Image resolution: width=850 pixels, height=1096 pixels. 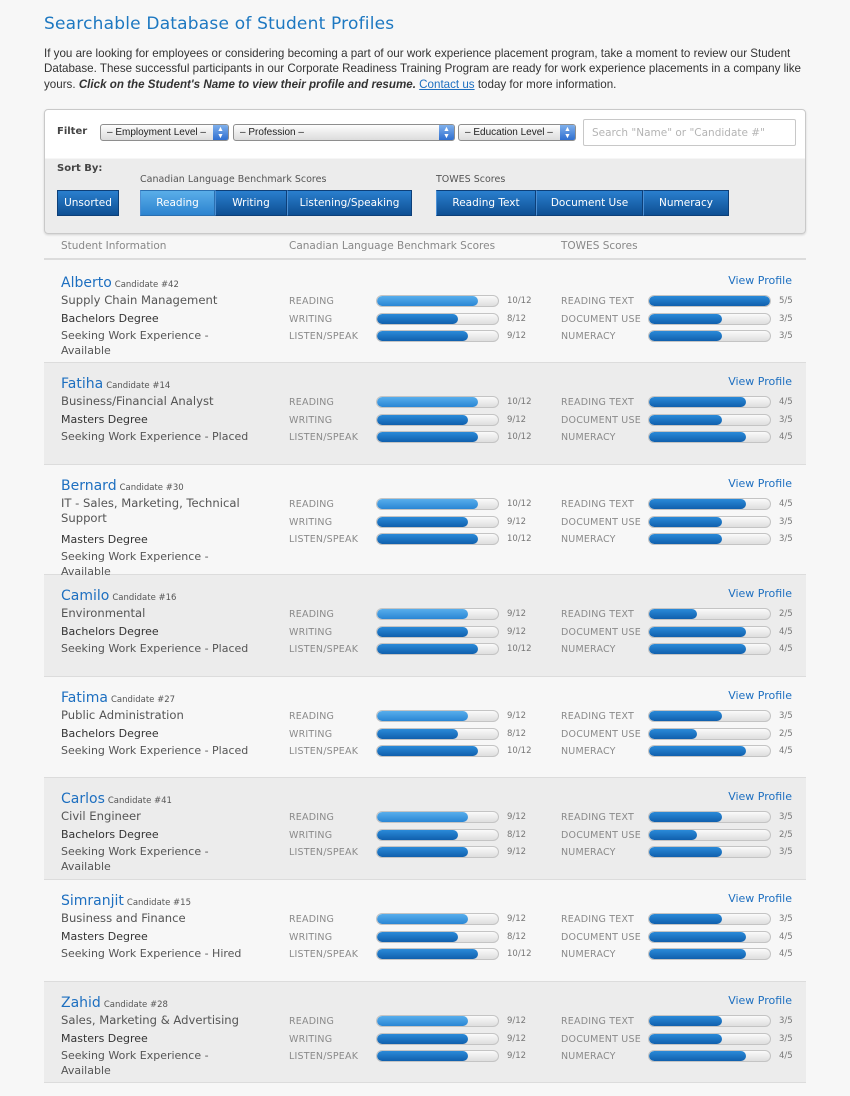 What do you see at coordinates (103, 613) in the screenshot?
I see `student-profession: Environmental` at bounding box center [103, 613].